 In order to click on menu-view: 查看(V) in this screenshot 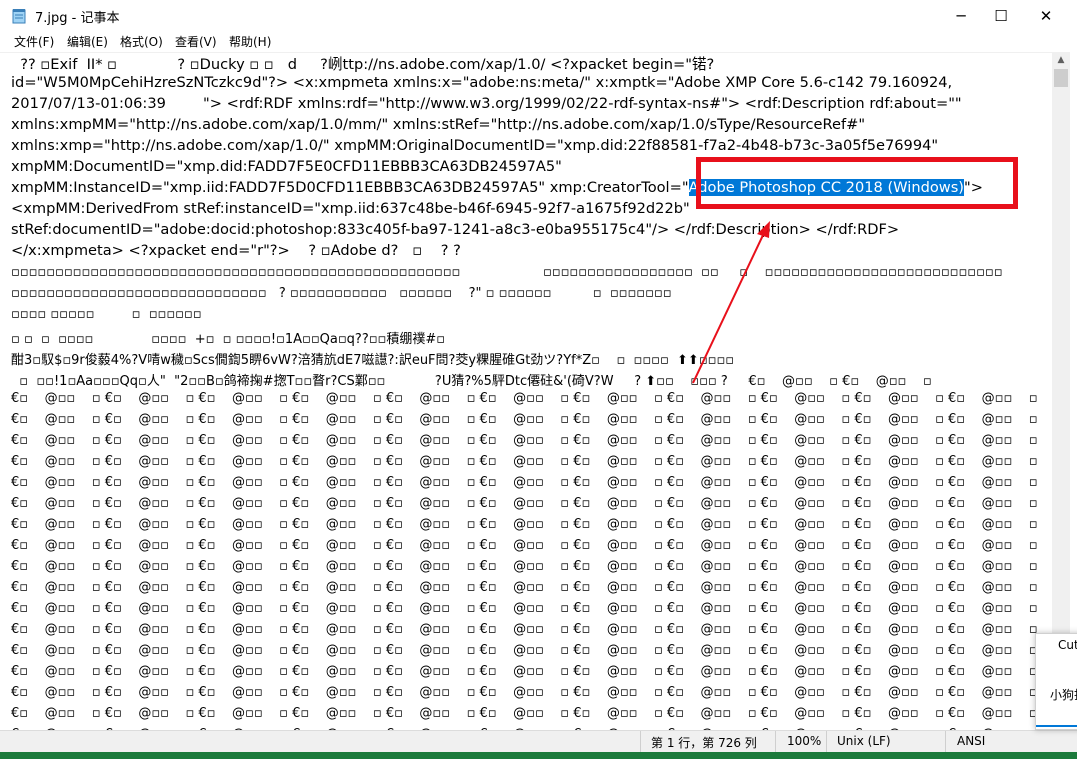, I will do `click(196, 41)`.